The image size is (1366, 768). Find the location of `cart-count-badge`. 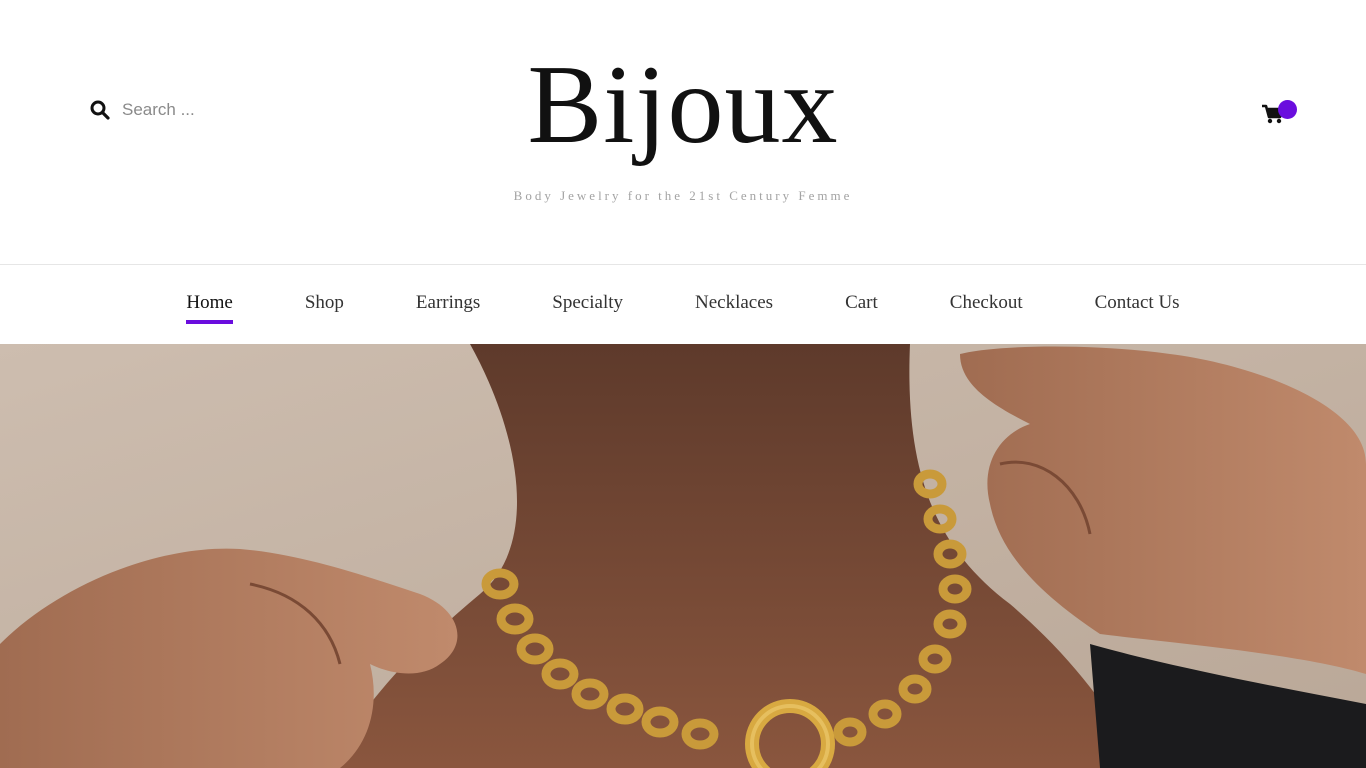

cart-count-badge is located at coordinates (1287, 109).